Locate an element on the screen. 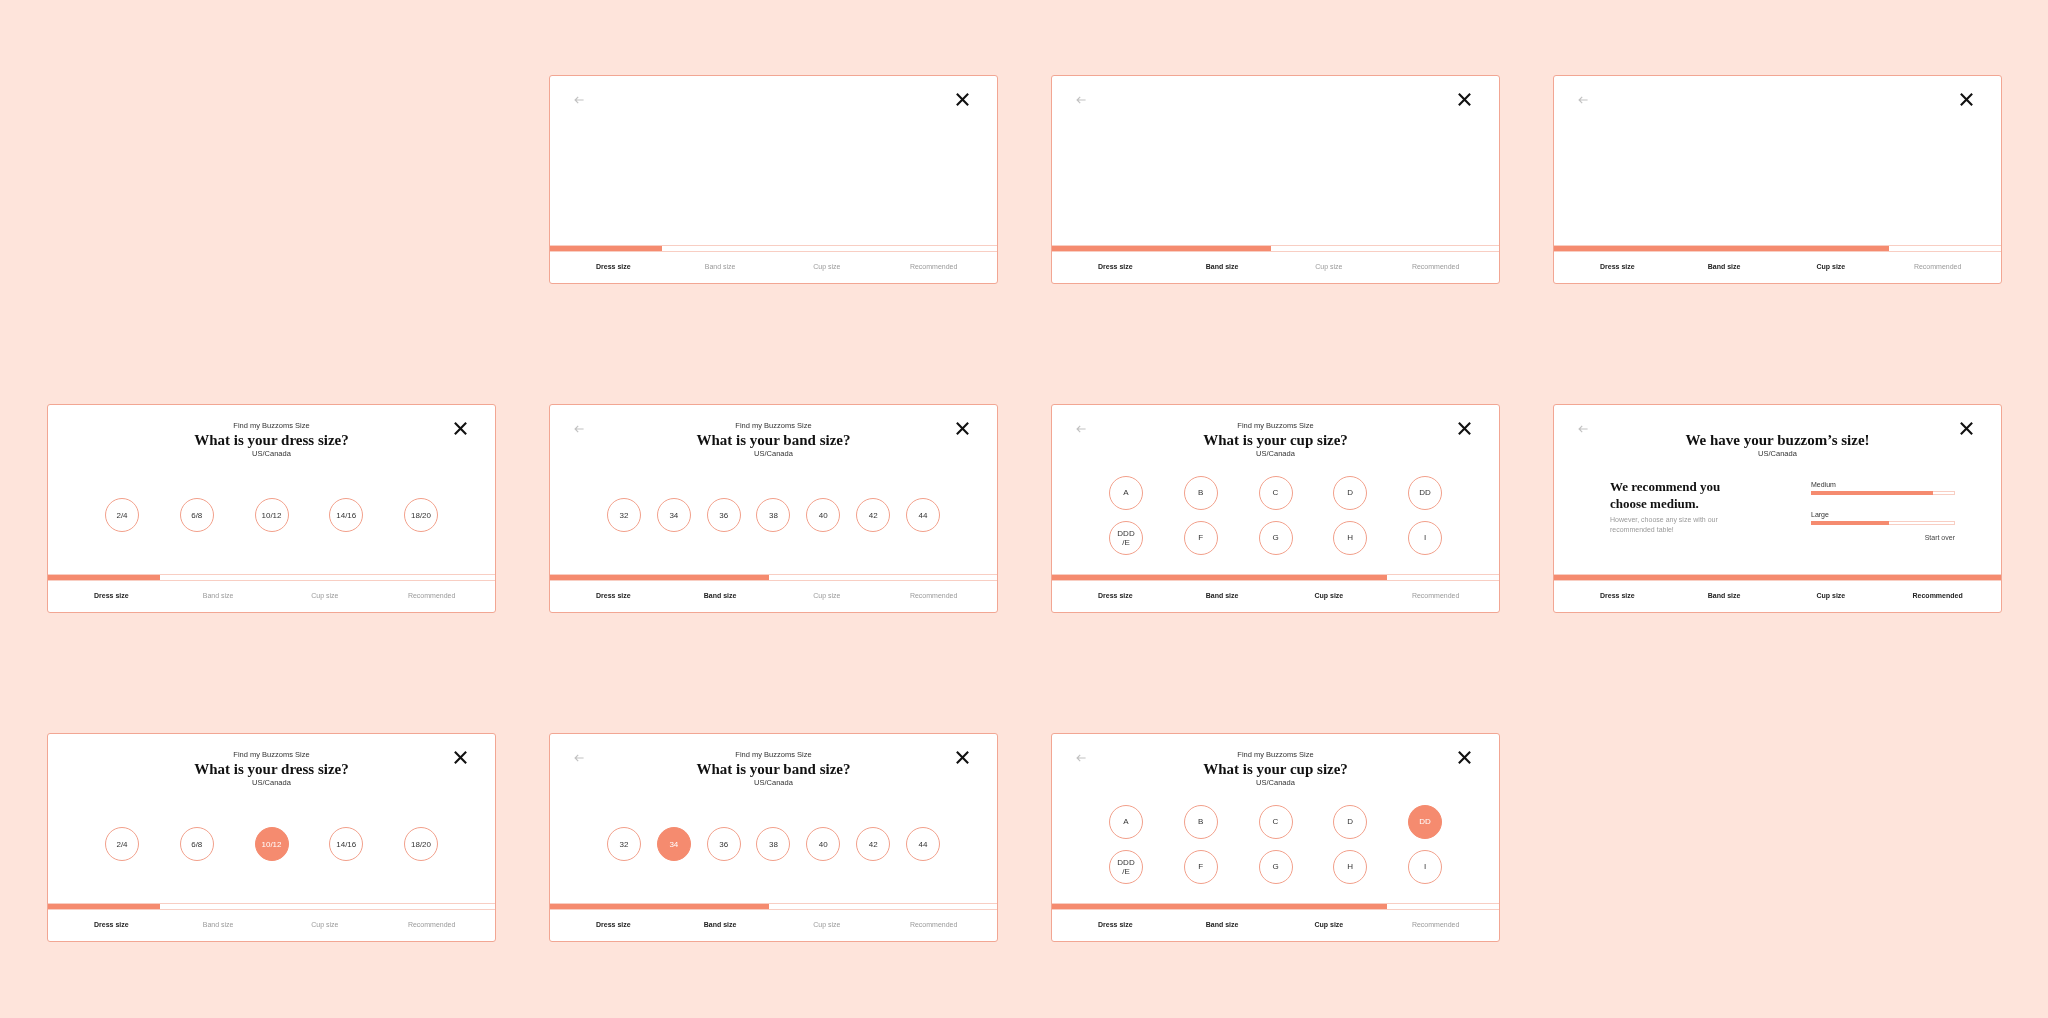 Image resolution: width=2048 pixels, height=1018 pixels. result-title: We have your buzzom’s size! is located at coordinates (1777, 440).